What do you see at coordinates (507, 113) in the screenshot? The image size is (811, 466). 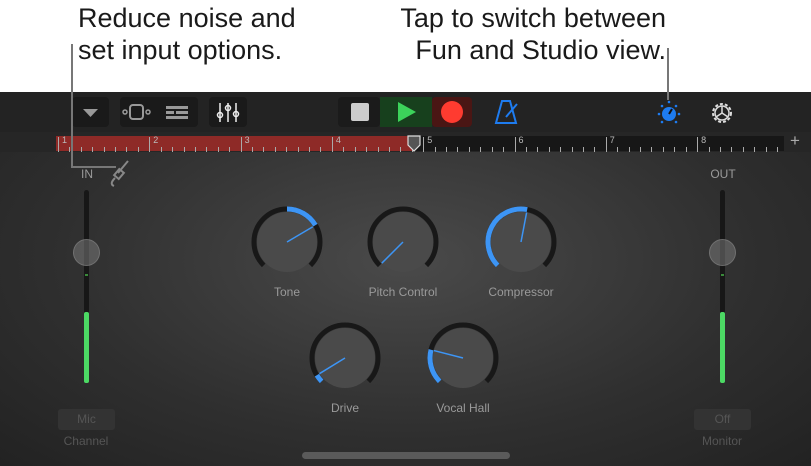 I see `metronome-icon` at bounding box center [507, 113].